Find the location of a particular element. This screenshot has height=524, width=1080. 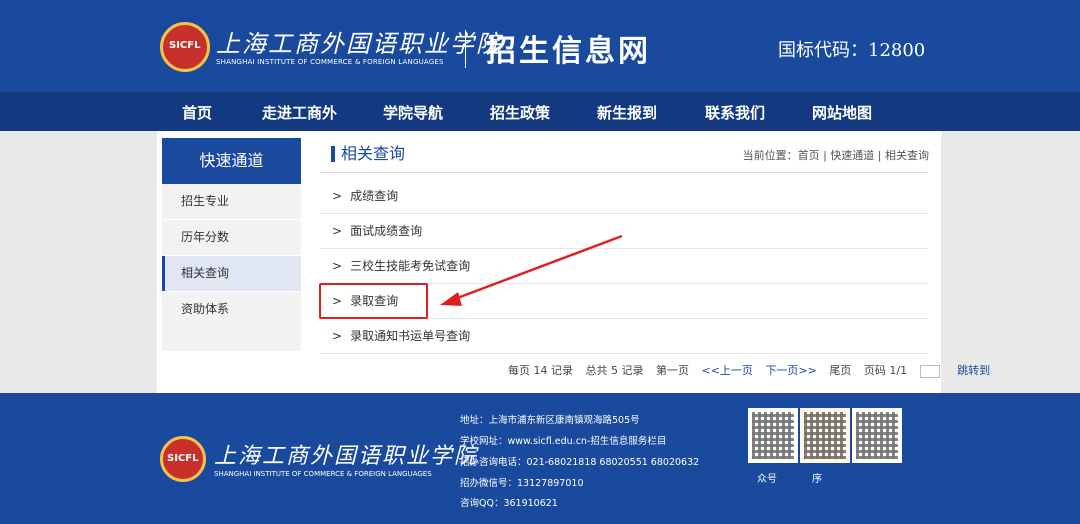

footer-logo-icon is located at coordinates (183, 459).